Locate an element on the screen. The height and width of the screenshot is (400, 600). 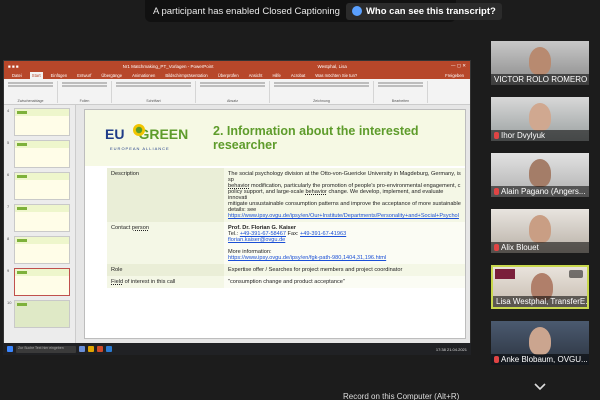
taskbar-clock: 17:38 21.04.2021 is located at coordinates (451, 349).